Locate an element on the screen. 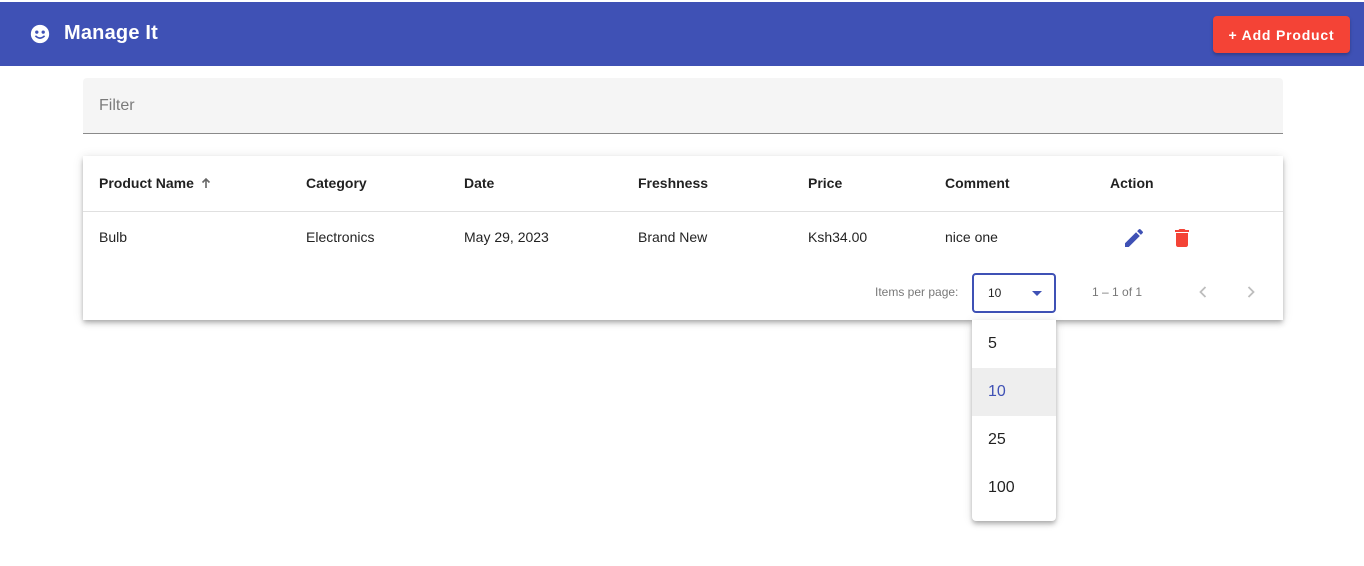 This screenshot has height=566, width=1364. add-product-button: + Add Product is located at coordinates (1281, 34).